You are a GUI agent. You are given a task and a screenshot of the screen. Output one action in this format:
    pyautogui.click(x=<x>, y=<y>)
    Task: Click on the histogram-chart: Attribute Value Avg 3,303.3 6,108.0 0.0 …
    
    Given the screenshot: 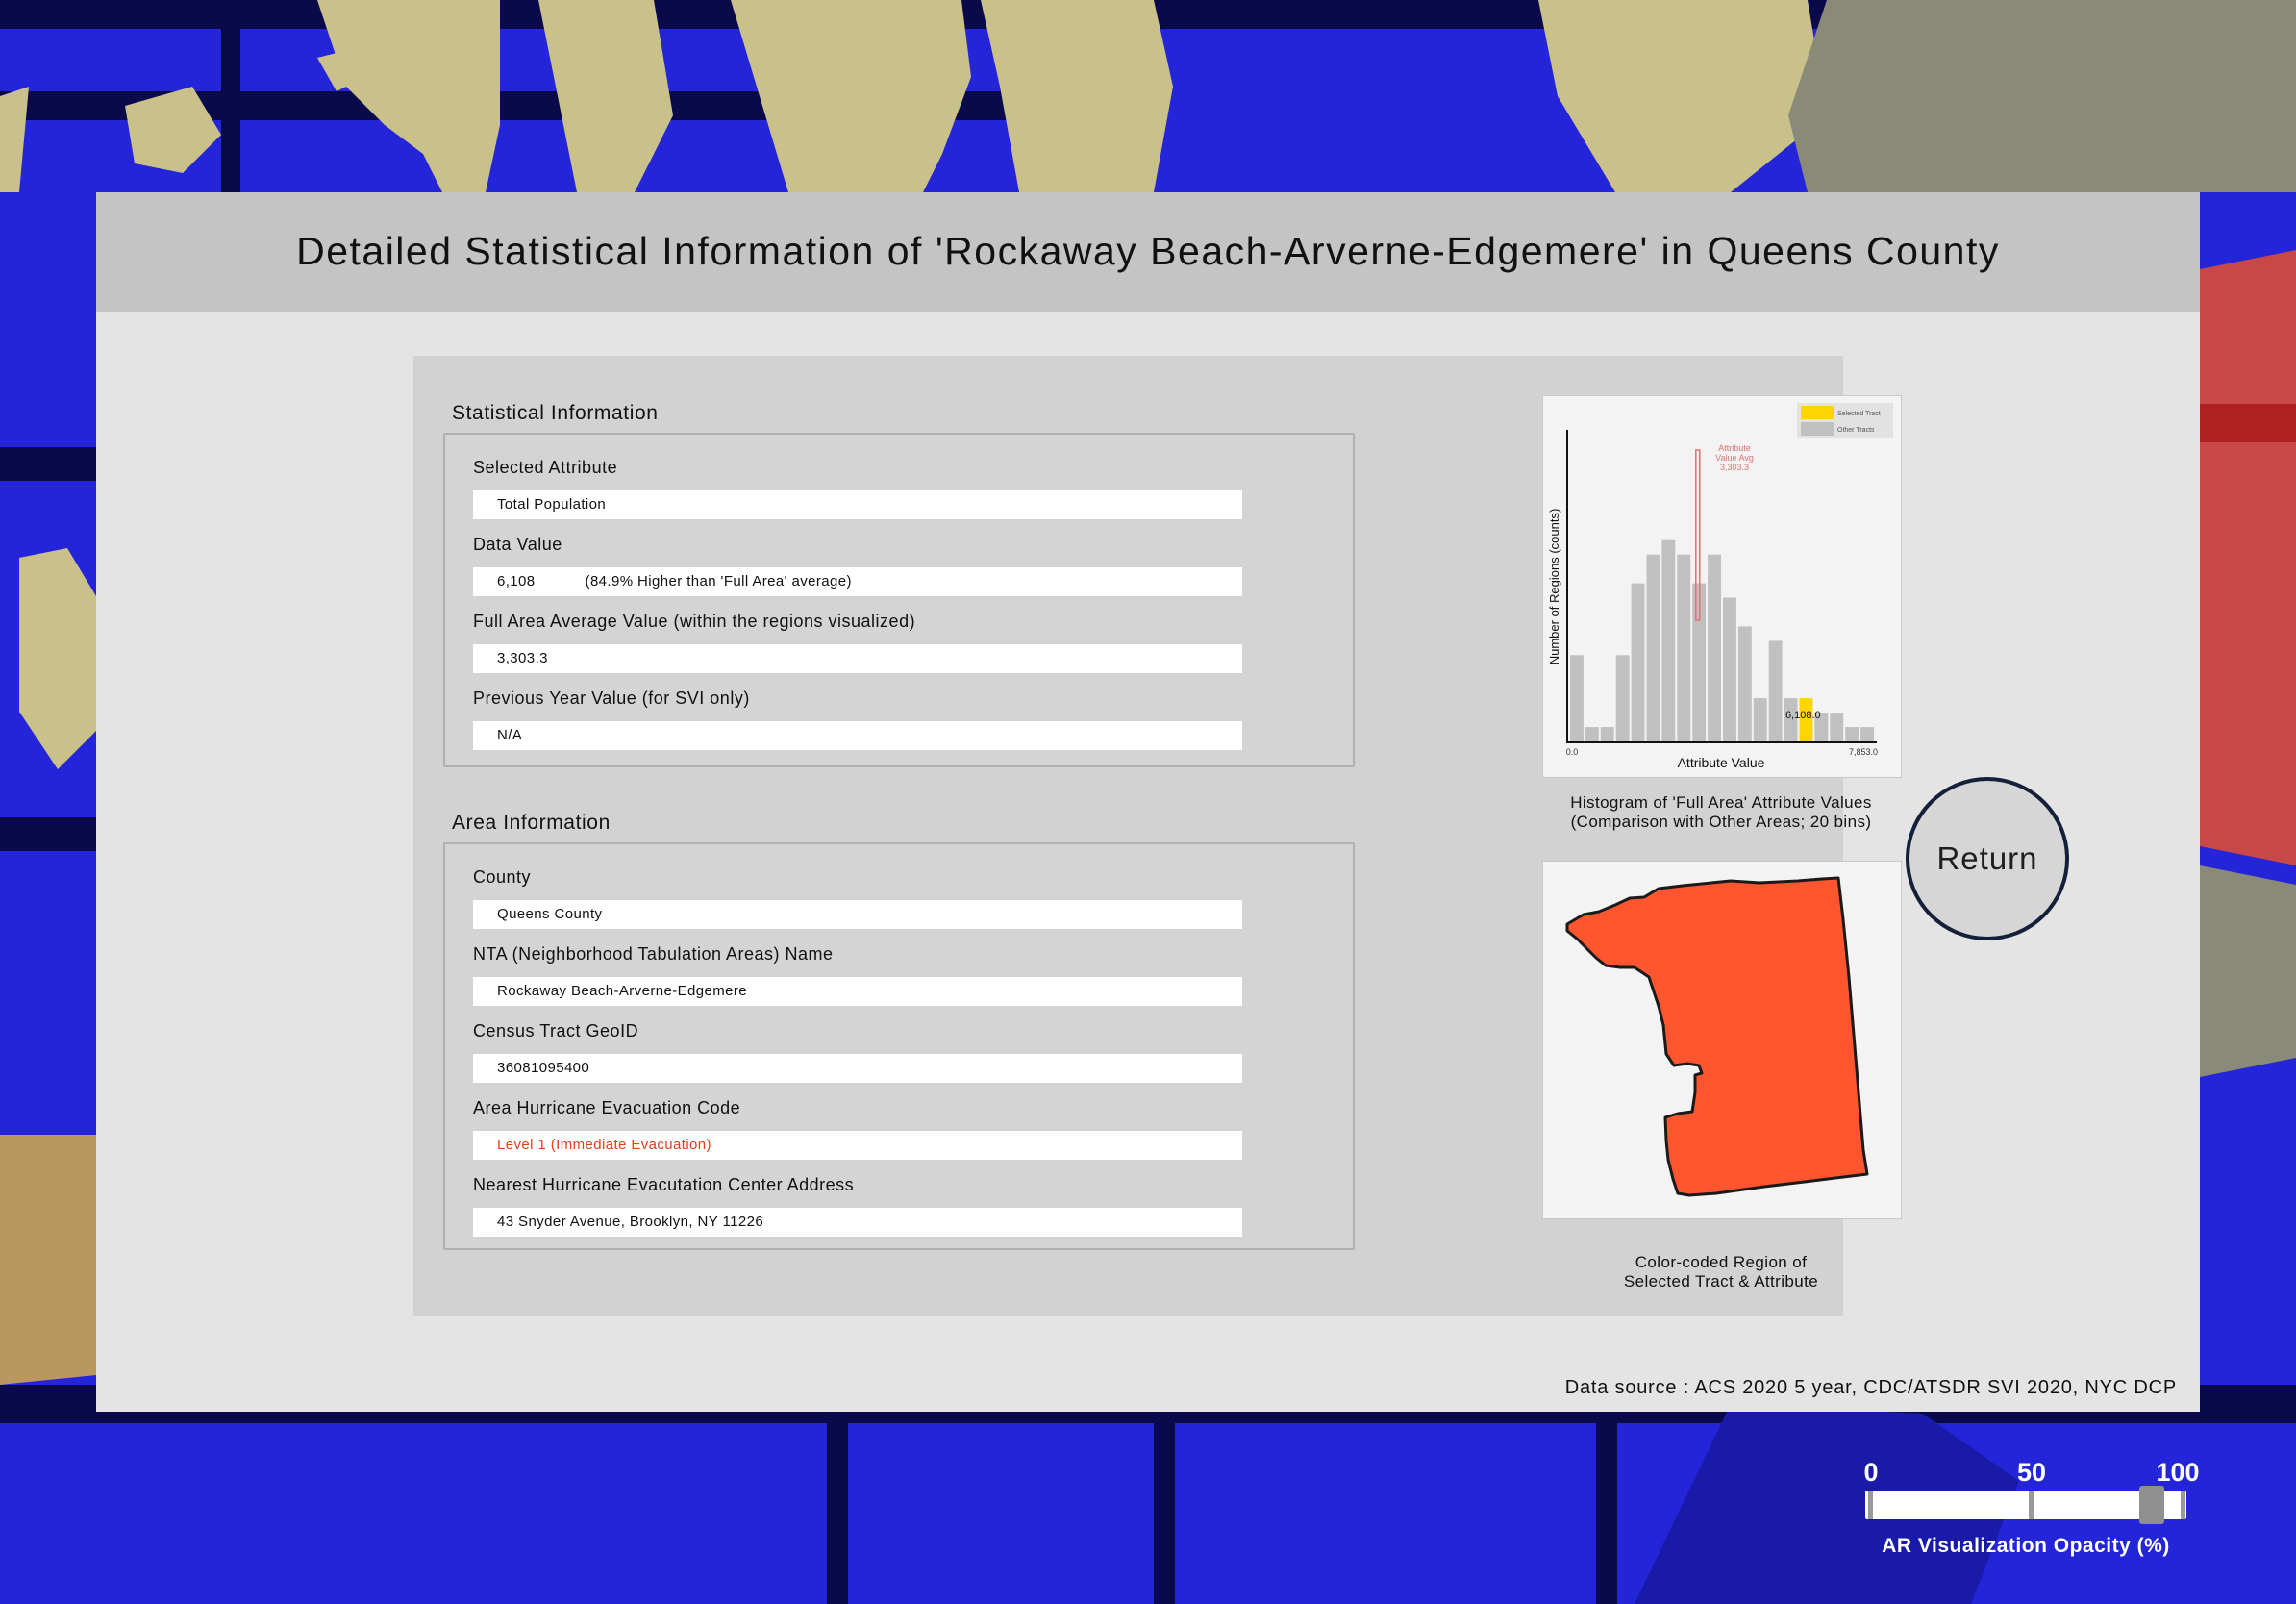 What is the action you would take?
    pyautogui.click(x=1720, y=586)
    